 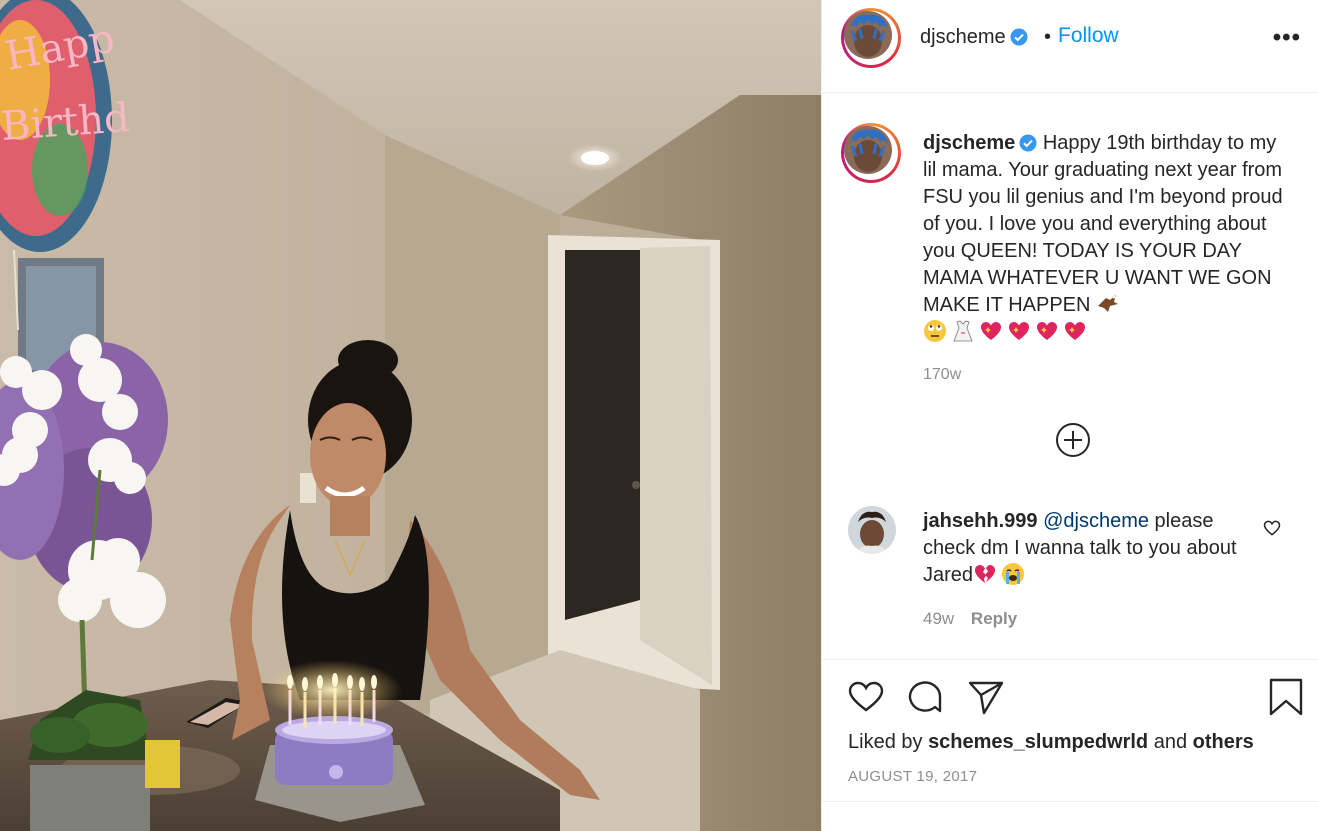 I want to click on author-username: djscheme, so click(x=974, y=37).